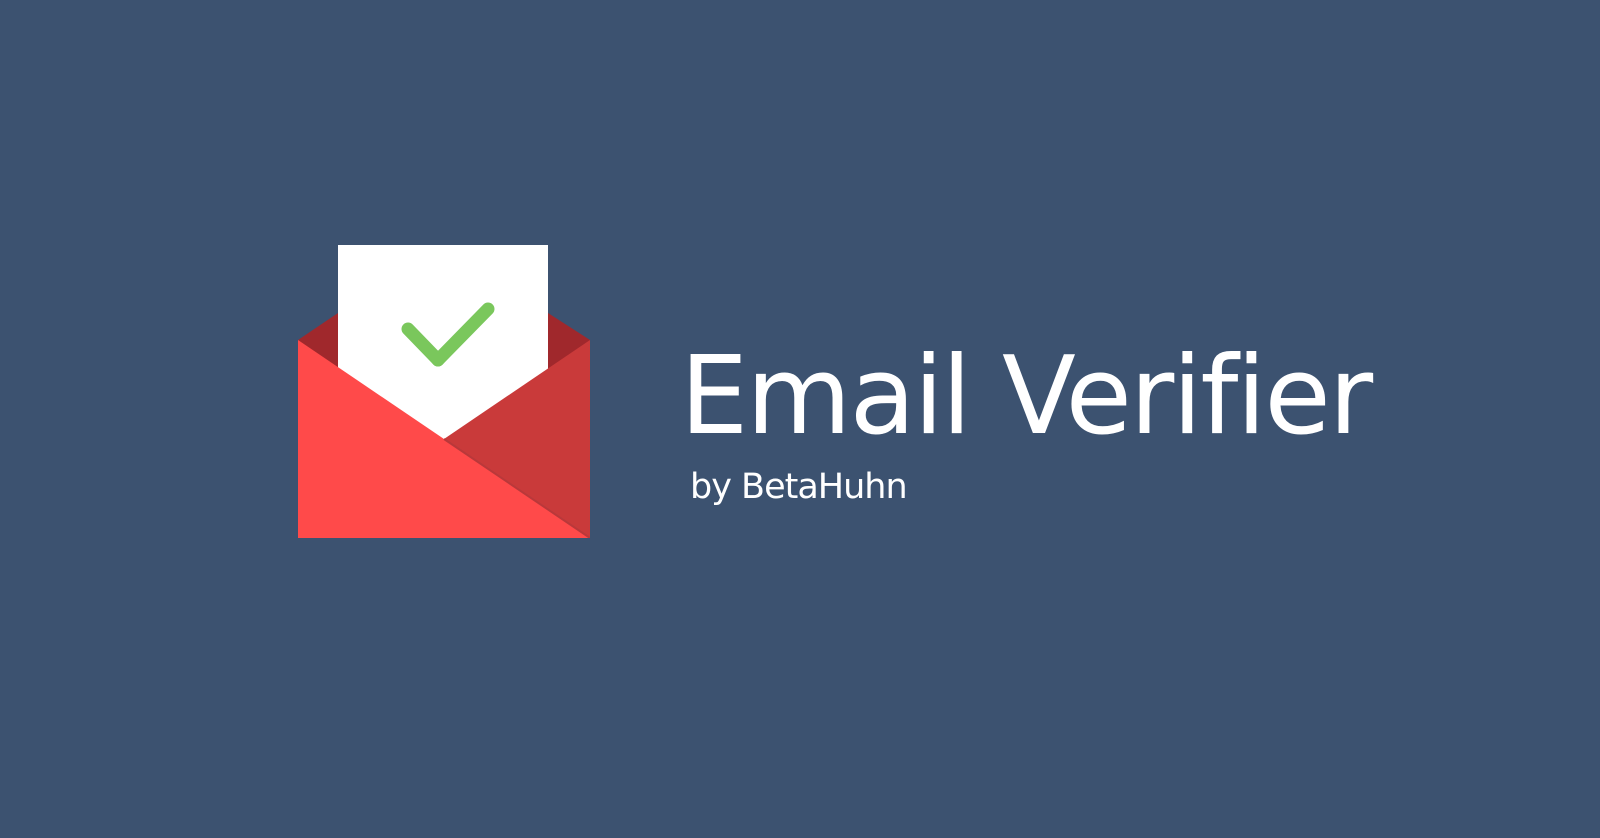  I want to click on app-title: Email Verifier, so click(1026, 396).